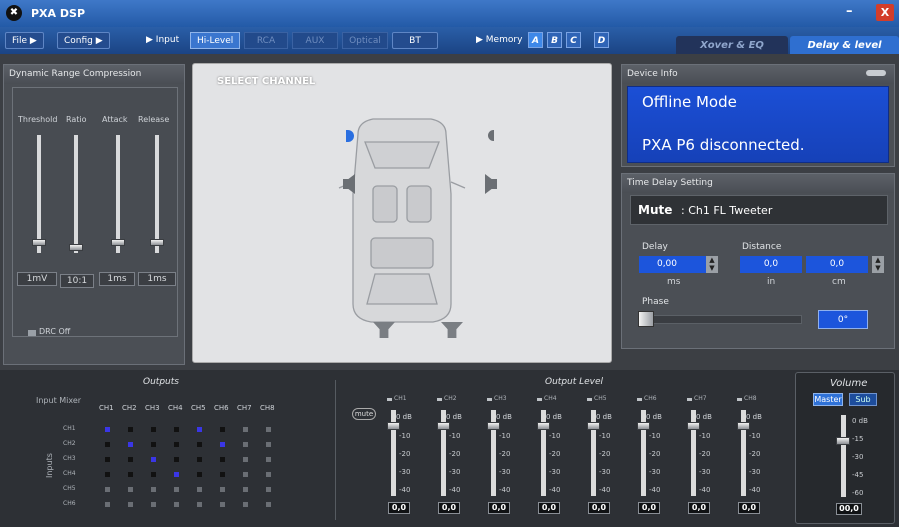  Describe the element at coordinates (157, 194) in the screenshot. I see `release-slider-track` at that location.